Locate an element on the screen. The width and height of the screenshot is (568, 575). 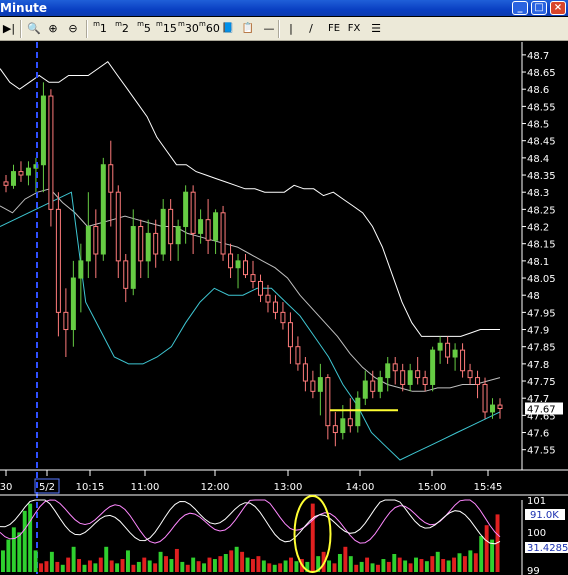
vertical-line-icon: | is located at coordinates (291, 29).